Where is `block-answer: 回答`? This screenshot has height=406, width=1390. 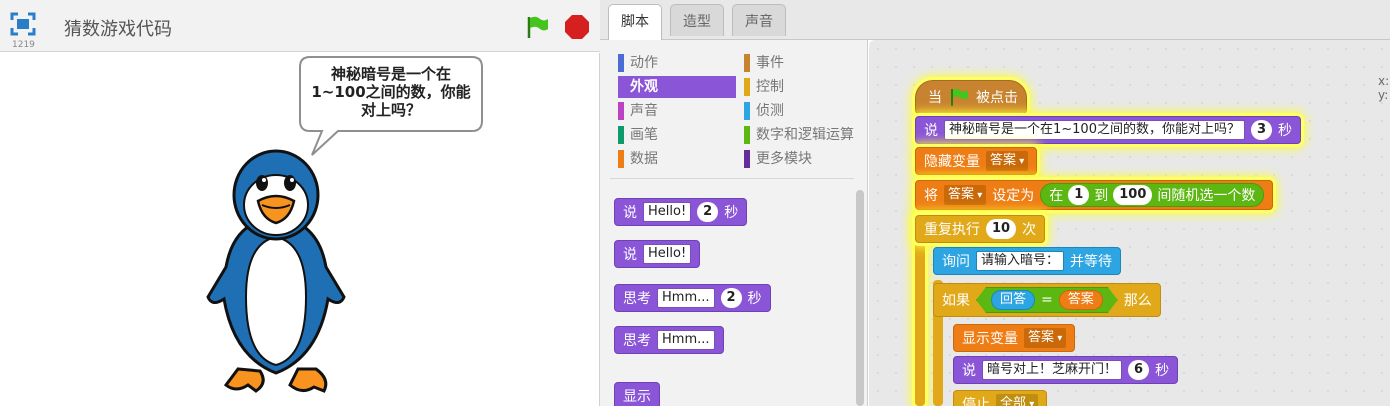
block-answer: 回答 is located at coordinates (1013, 300).